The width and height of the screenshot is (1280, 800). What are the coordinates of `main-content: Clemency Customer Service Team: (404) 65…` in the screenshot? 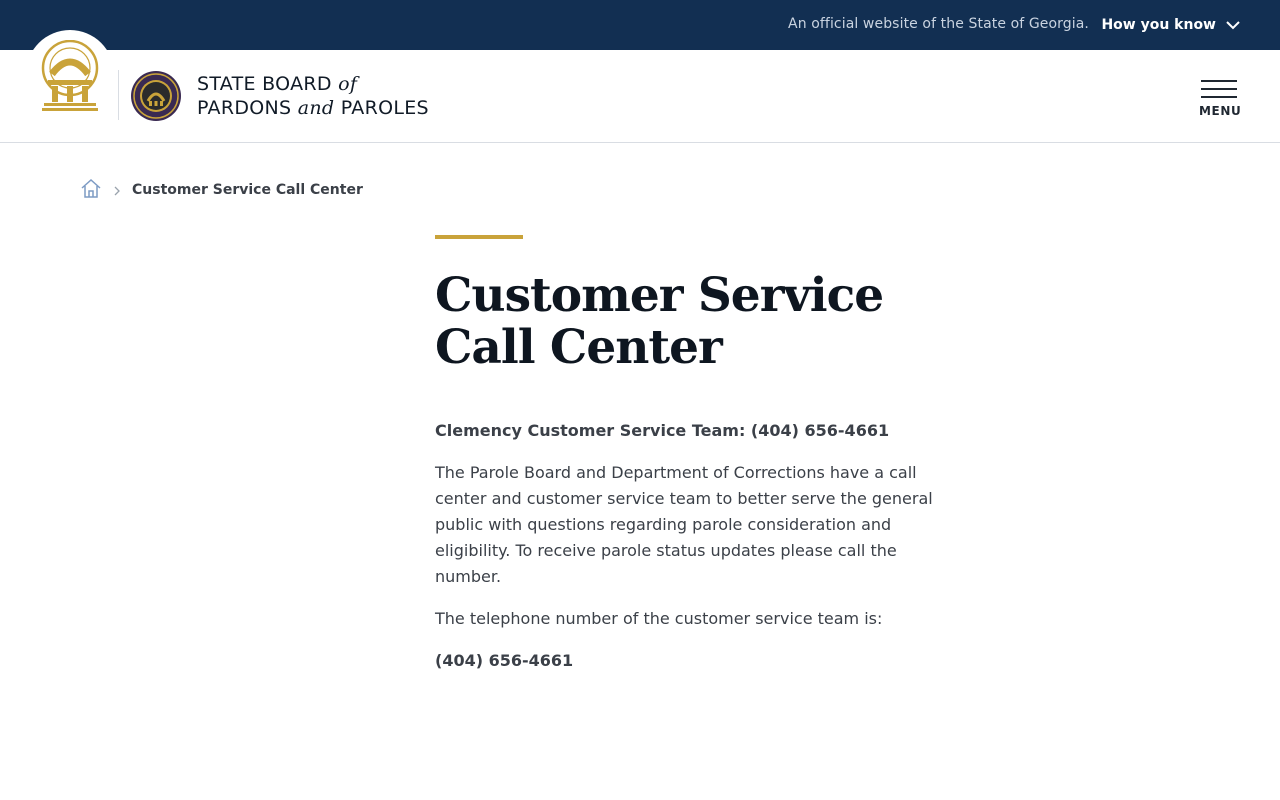 It's located at (700, 554).